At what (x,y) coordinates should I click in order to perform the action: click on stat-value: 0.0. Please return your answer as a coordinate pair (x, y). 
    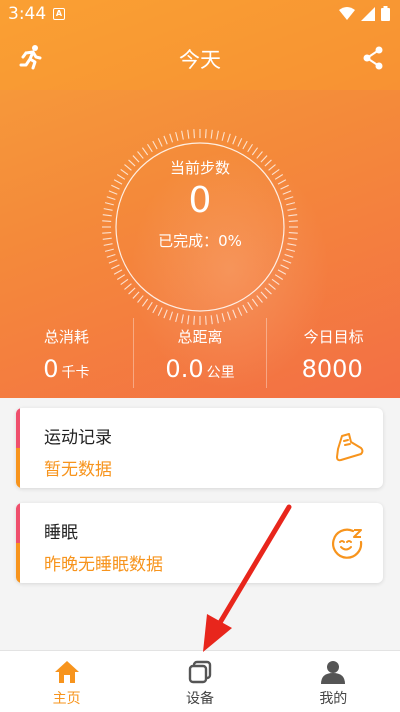
    Looking at the image, I should click on (184, 369).